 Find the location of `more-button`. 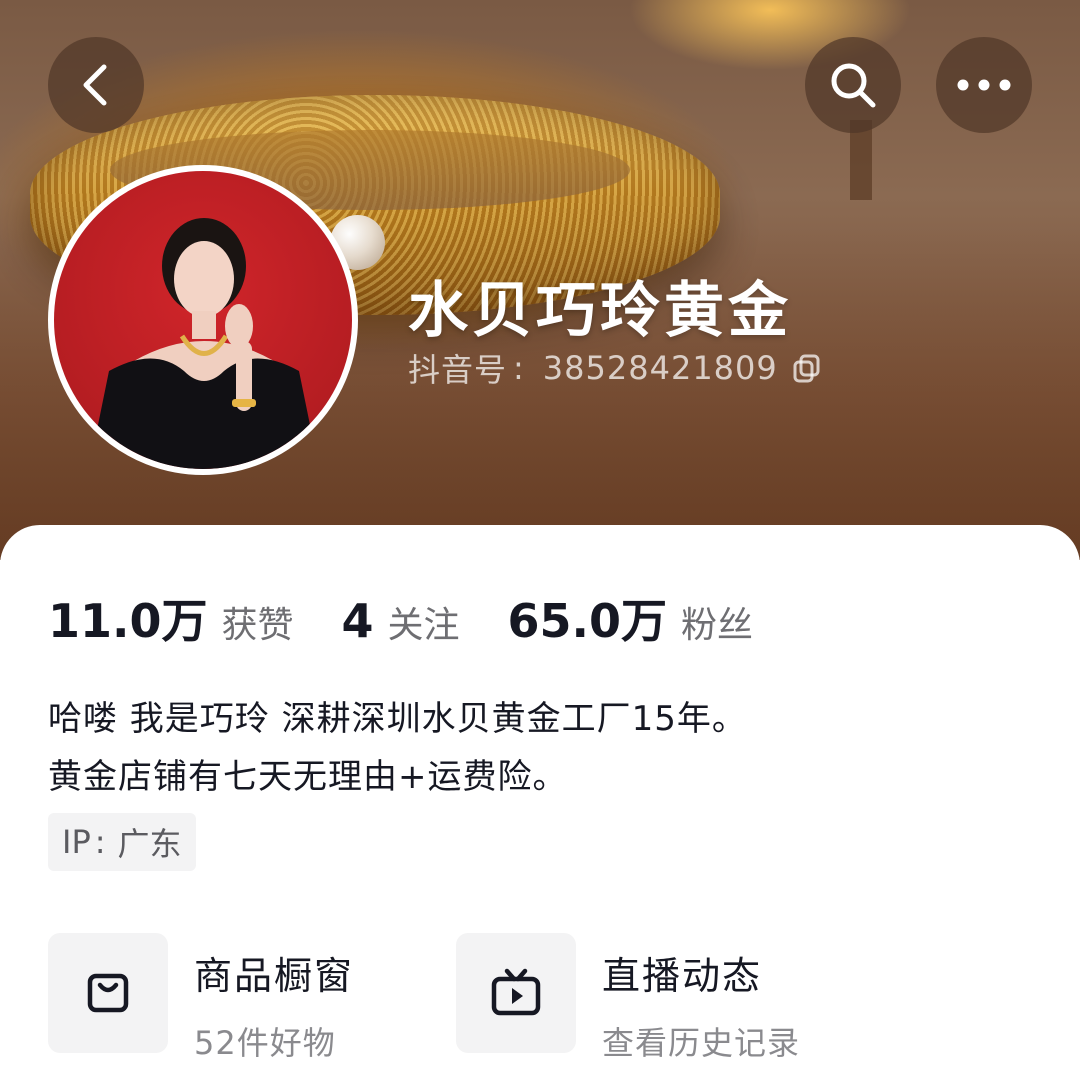

more-button is located at coordinates (984, 85).